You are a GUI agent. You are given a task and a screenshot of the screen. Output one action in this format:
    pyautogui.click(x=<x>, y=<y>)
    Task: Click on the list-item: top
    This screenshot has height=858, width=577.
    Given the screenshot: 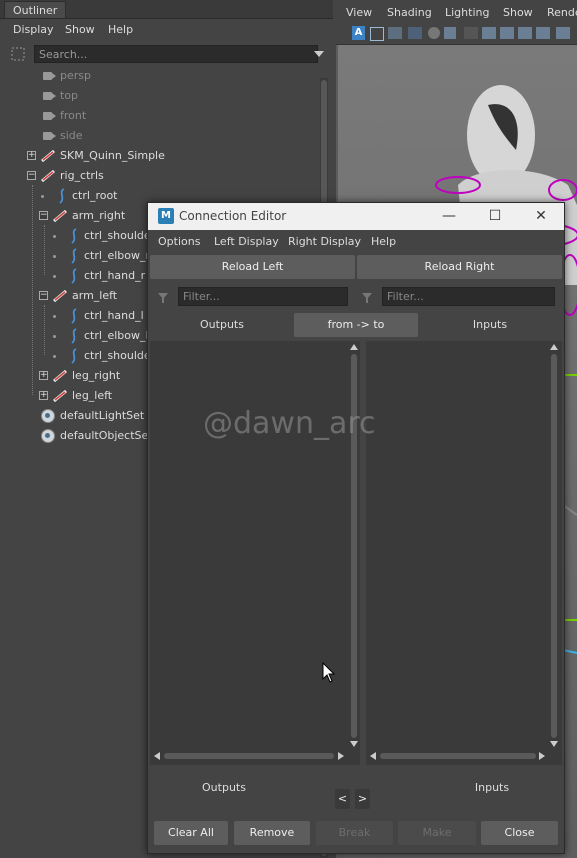 What is the action you would take?
    pyautogui.click(x=160, y=96)
    